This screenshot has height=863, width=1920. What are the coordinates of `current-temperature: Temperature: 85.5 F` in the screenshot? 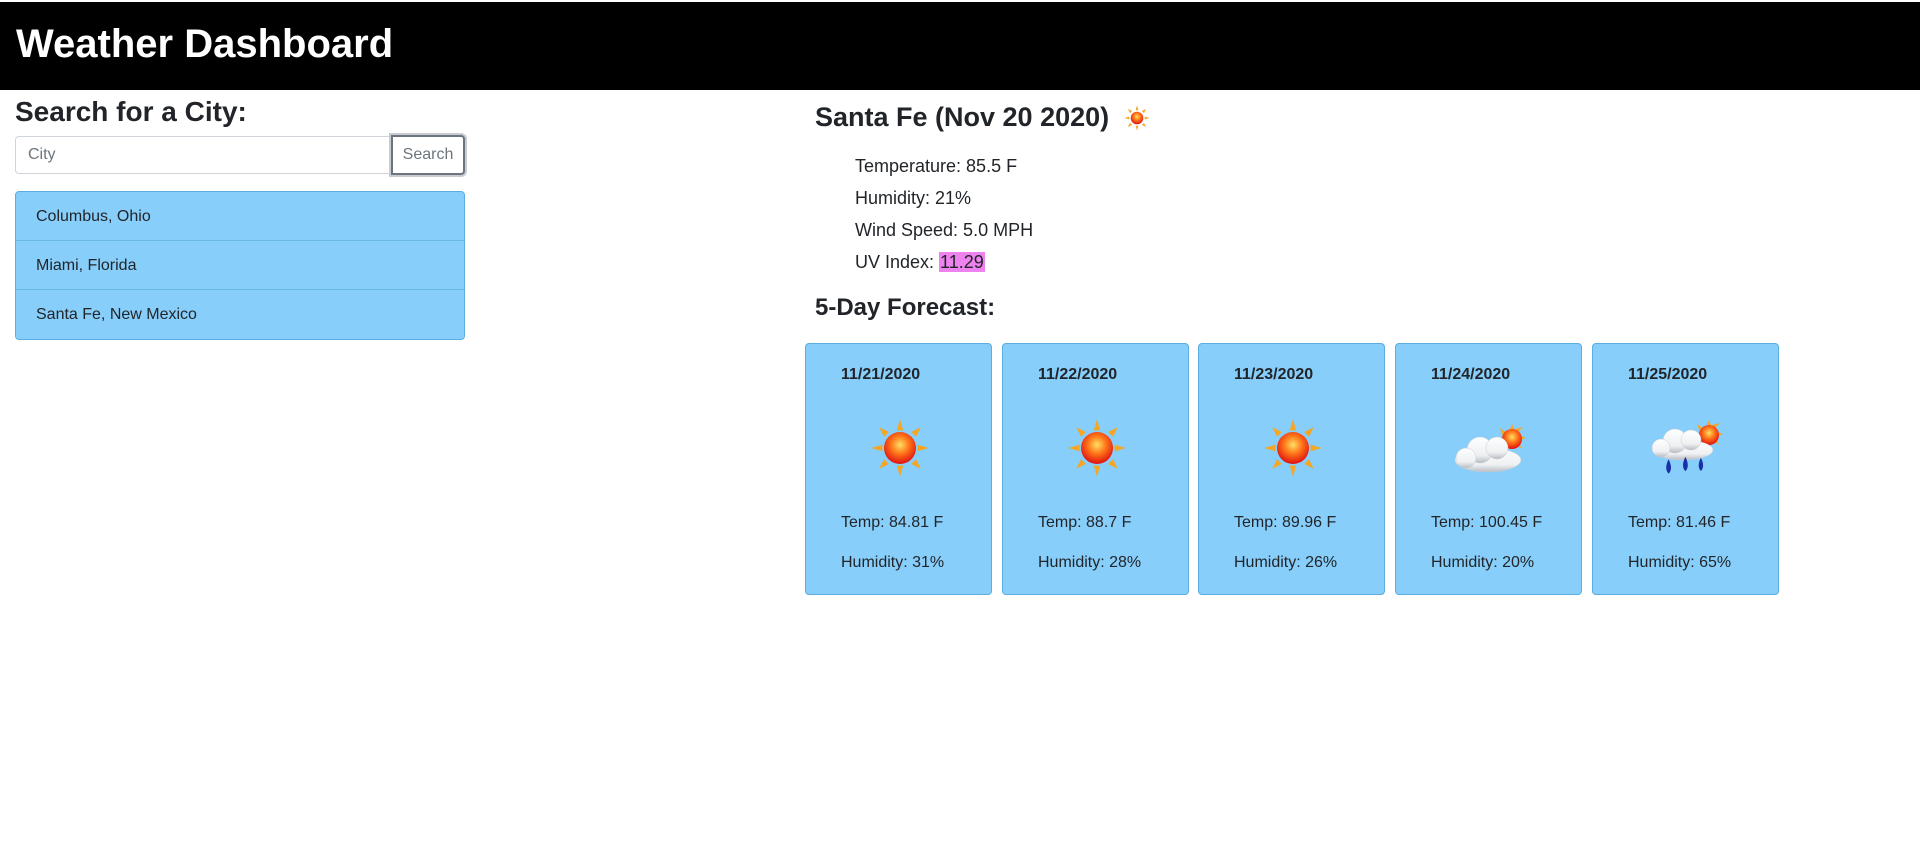 It's located at (936, 166).